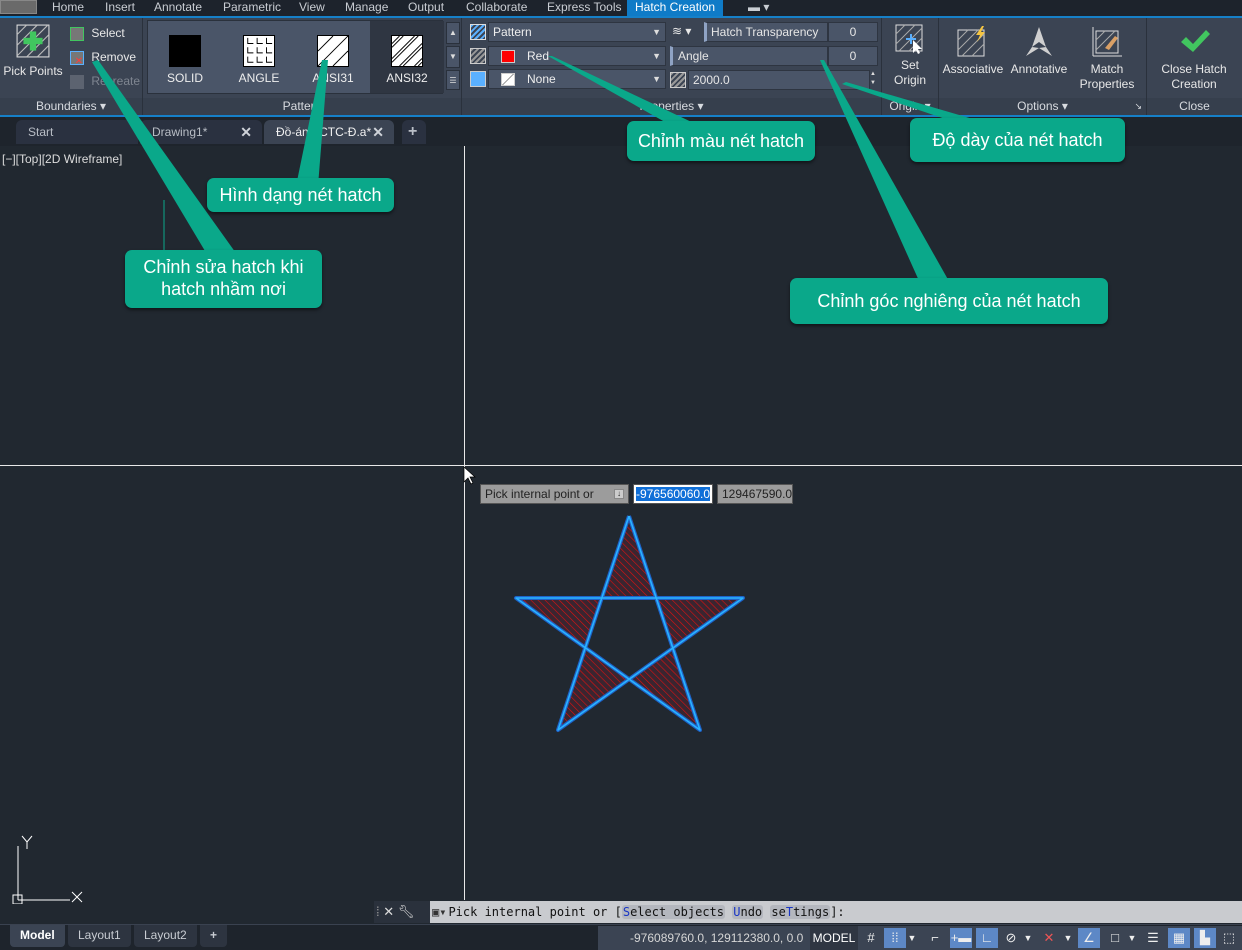 Image resolution: width=1242 pixels, height=950 pixels. What do you see at coordinates (1179, 938) in the screenshot?
I see `selection-cycling-icon: ▦` at bounding box center [1179, 938].